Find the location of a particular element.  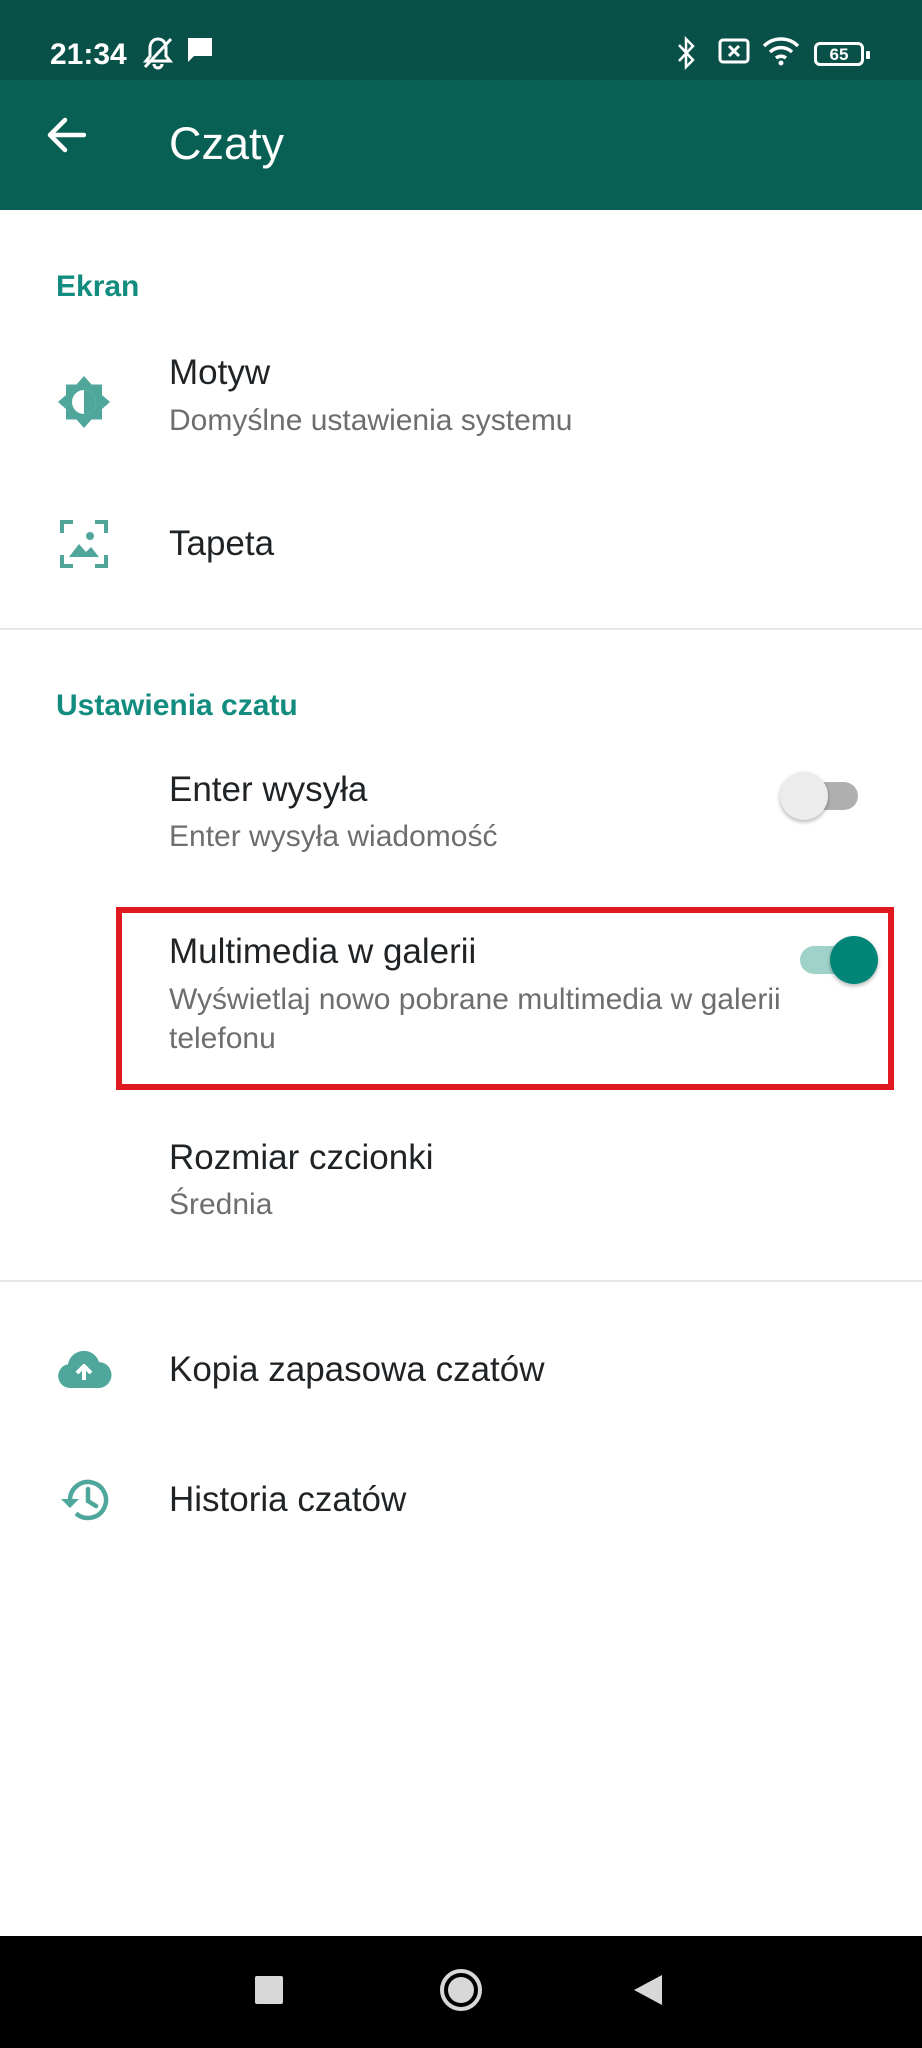

bluetooth-icon is located at coordinates (687, 55).